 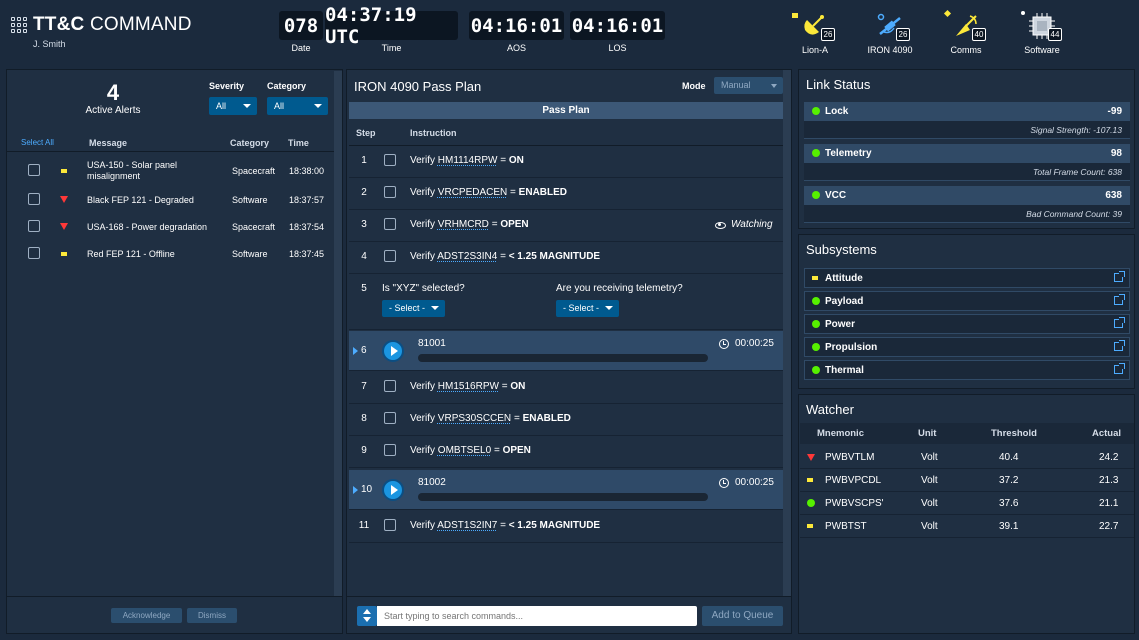 What do you see at coordinates (468, 160) in the screenshot?
I see `mnemonic-link: HM1114RPW` at bounding box center [468, 160].